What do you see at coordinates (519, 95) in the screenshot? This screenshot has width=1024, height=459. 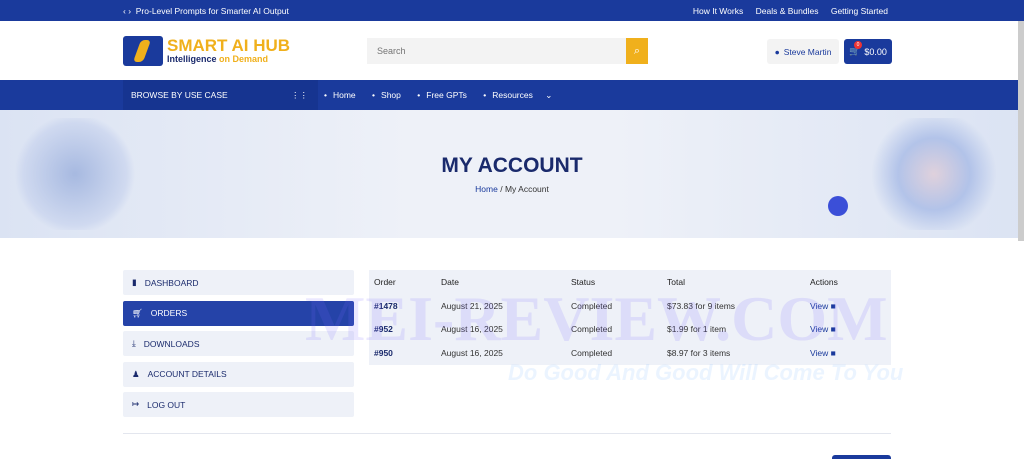 I see `nav-resources: • Resources ⌄` at bounding box center [519, 95].